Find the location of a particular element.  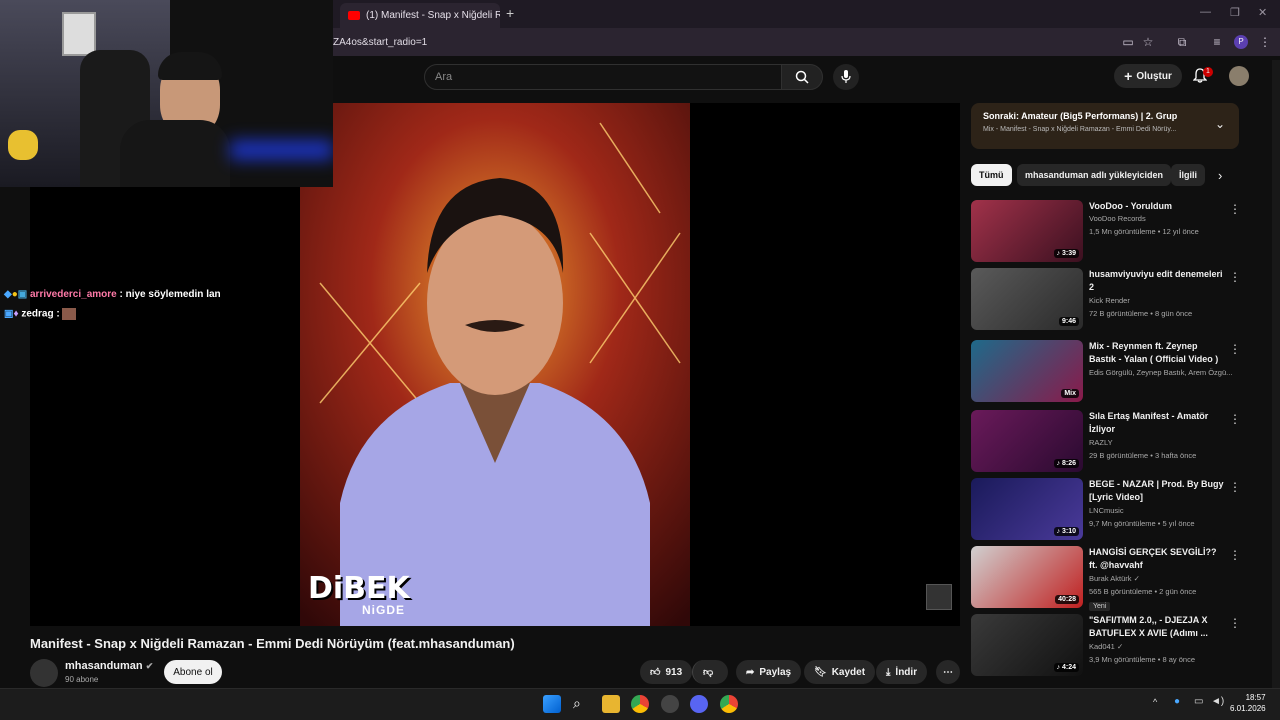

tray-chevron-icon: ^ is located at coordinates (1155, 702).